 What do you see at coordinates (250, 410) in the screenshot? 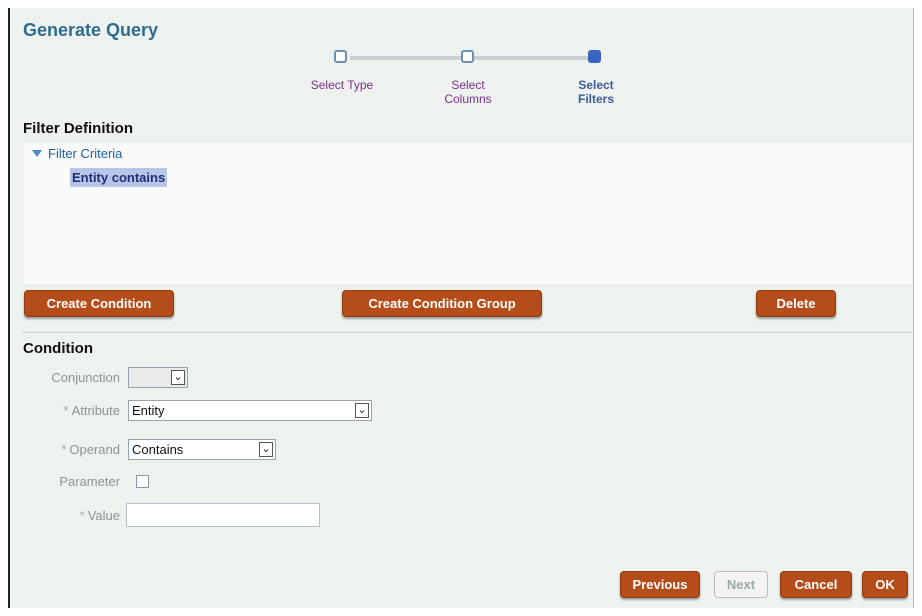
I see `attribute-select: Entity ⌄` at bounding box center [250, 410].